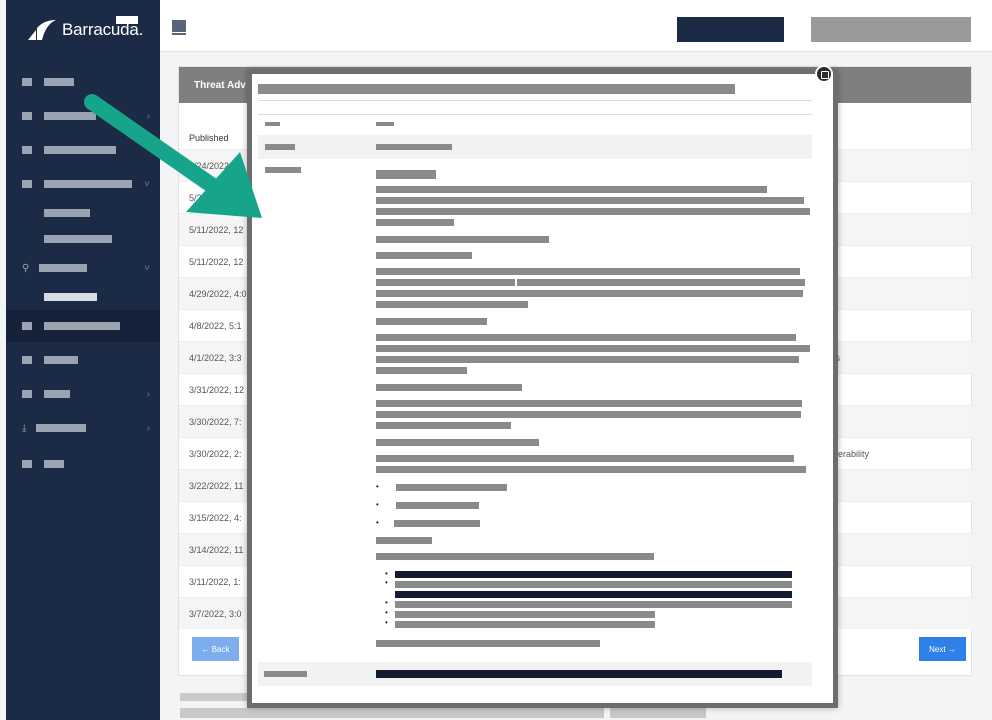 The width and height of the screenshot is (992, 720). I want to click on published-date: 5/24/2022, 11, so click(216, 166).